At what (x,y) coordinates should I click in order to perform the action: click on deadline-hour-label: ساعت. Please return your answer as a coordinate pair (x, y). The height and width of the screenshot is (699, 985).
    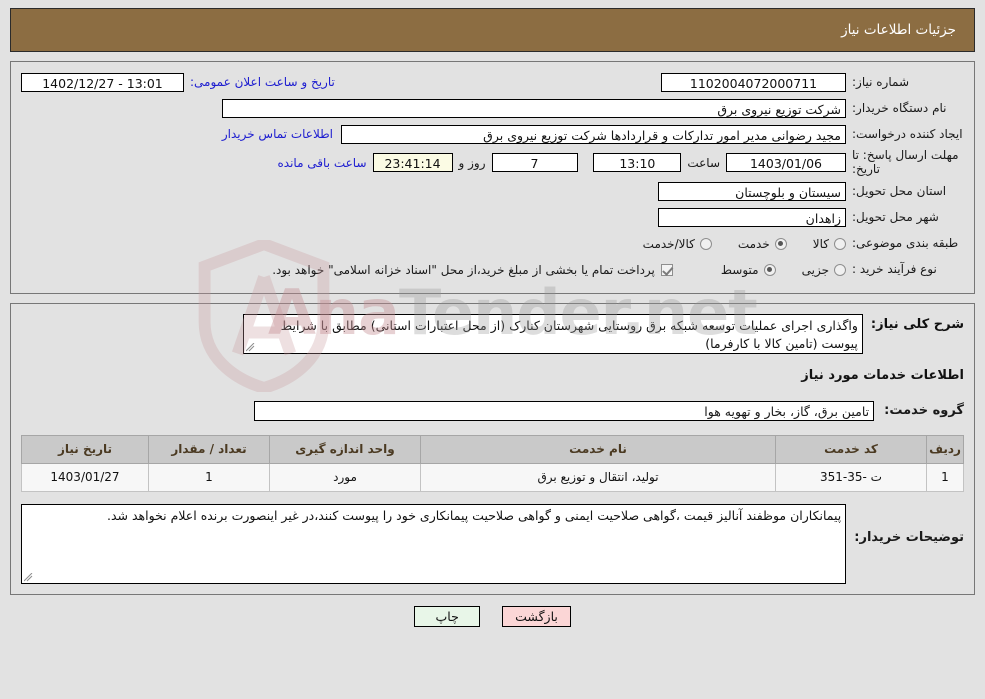
    Looking at the image, I should click on (703, 162).